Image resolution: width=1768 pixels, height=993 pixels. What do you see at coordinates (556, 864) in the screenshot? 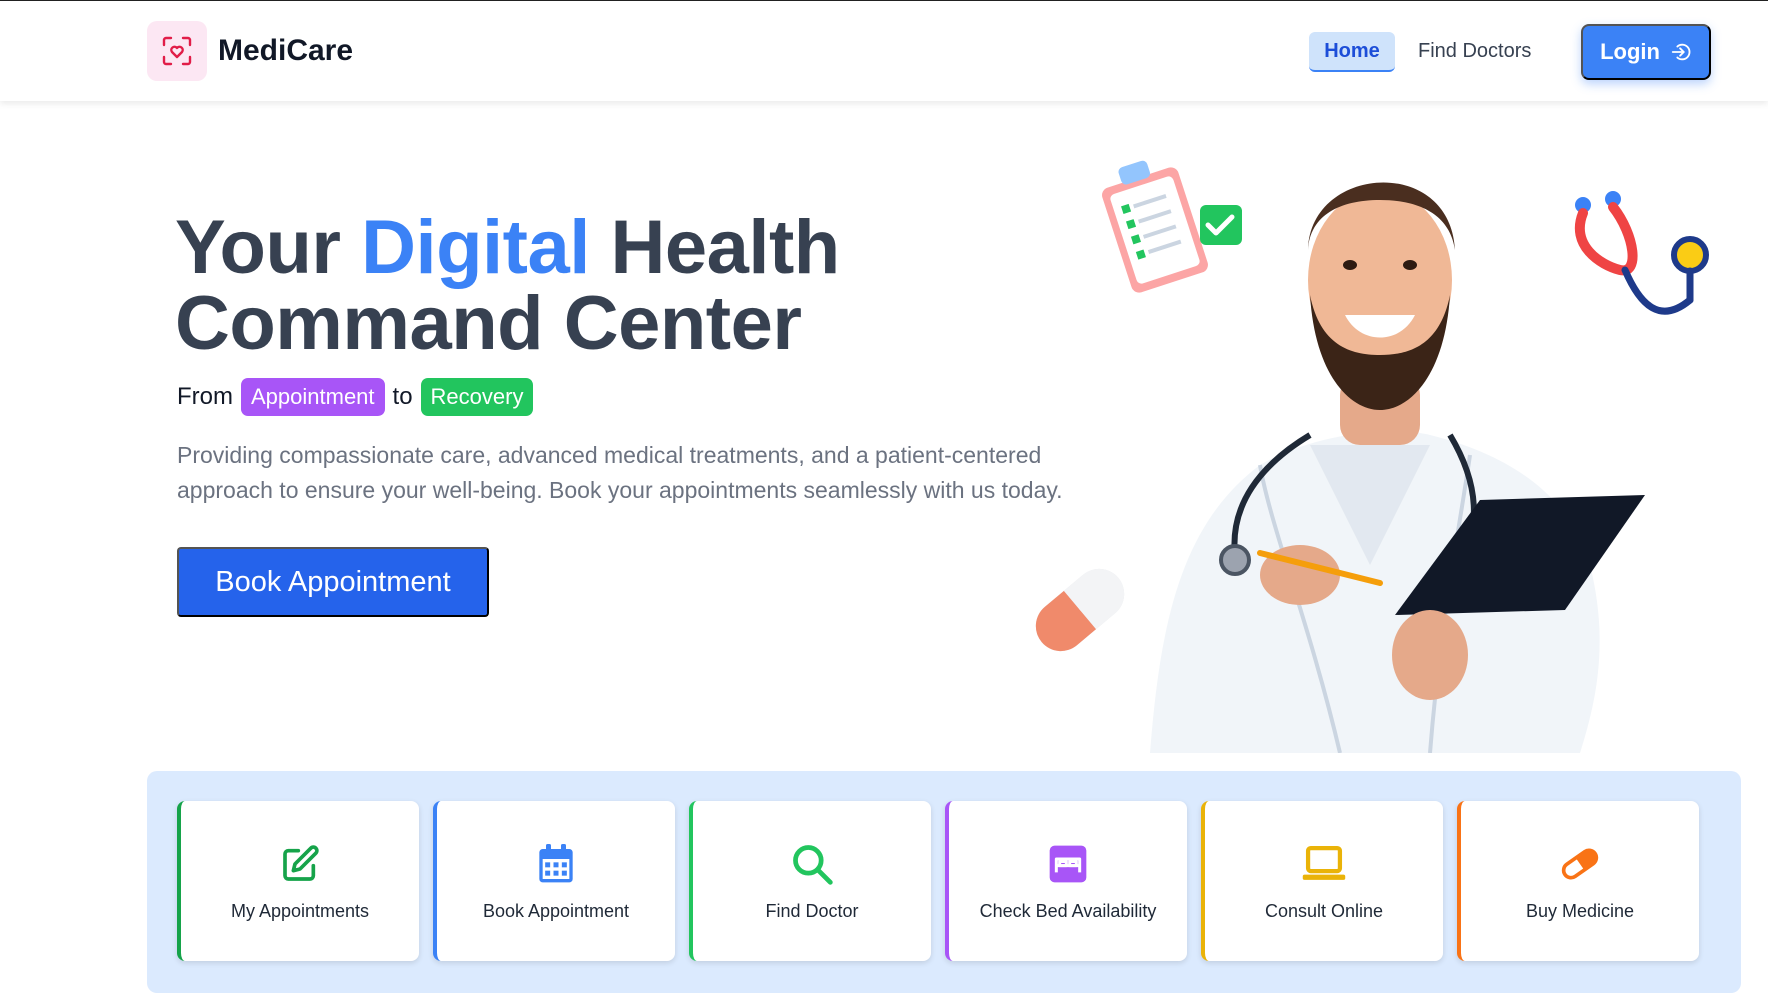
I see `calendar-icon` at bounding box center [556, 864].